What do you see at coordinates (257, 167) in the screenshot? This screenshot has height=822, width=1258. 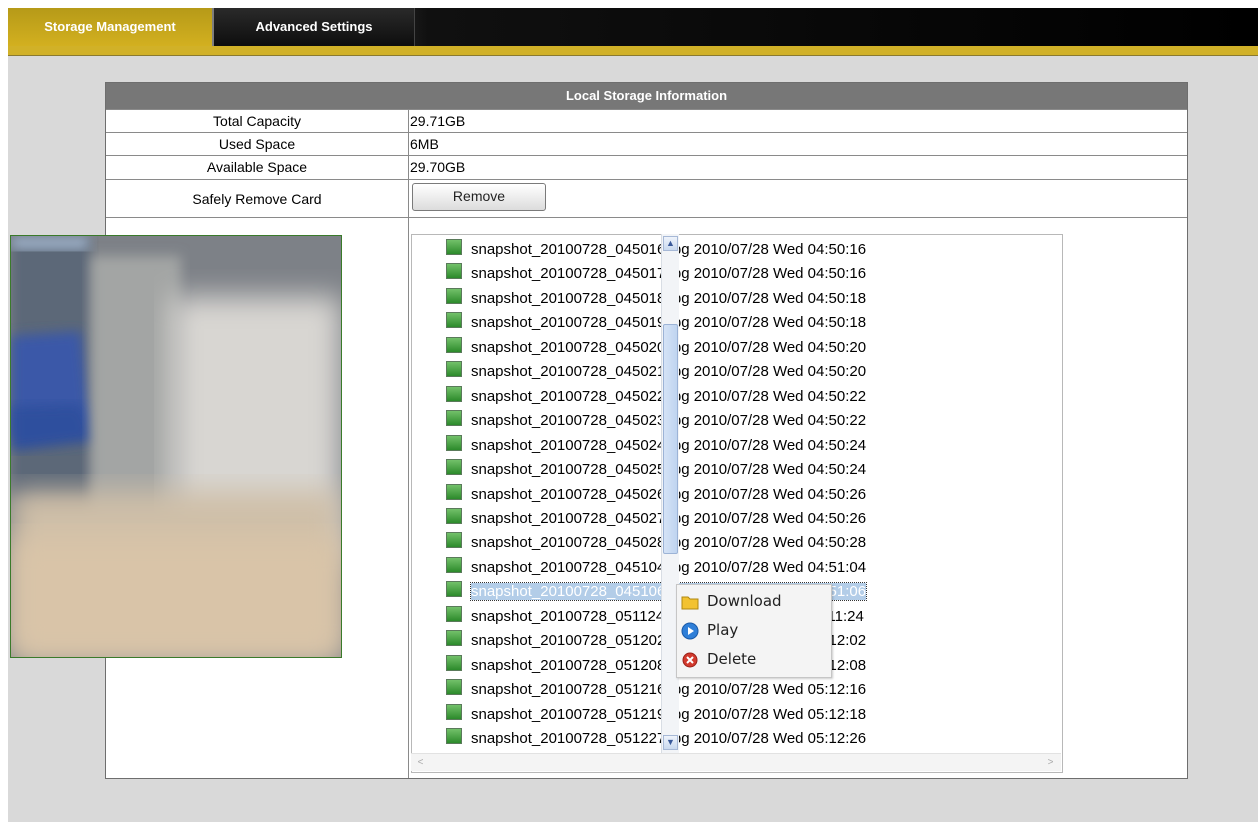 I see `available-space-label: Available Space` at bounding box center [257, 167].